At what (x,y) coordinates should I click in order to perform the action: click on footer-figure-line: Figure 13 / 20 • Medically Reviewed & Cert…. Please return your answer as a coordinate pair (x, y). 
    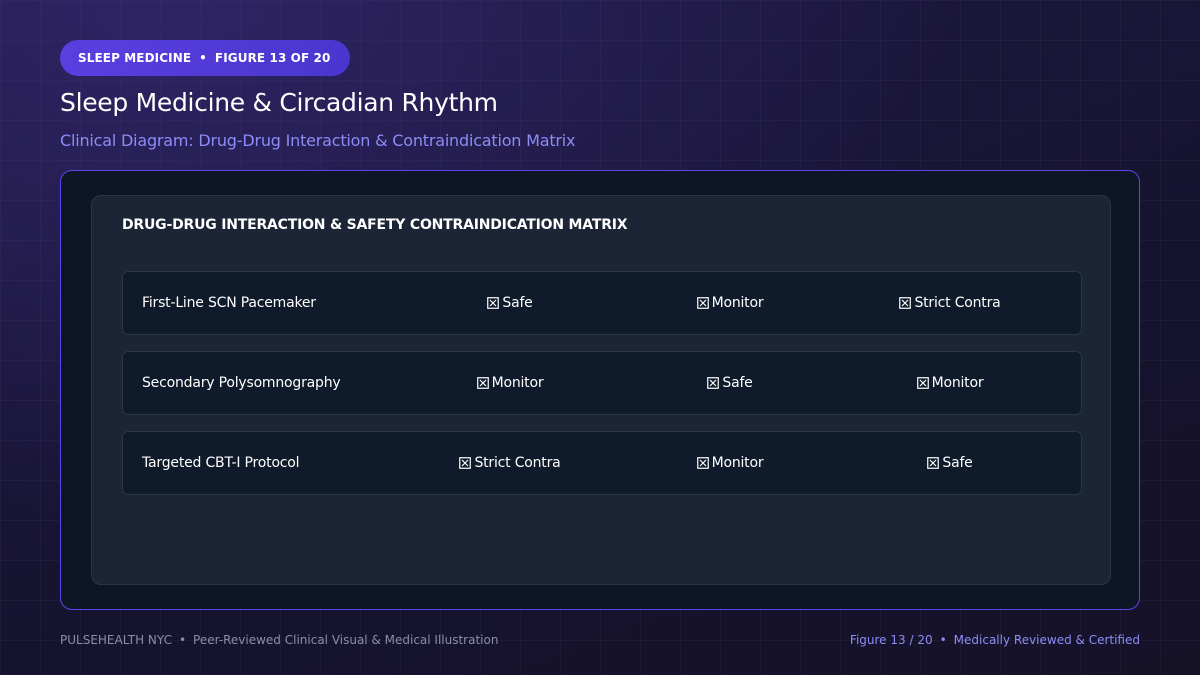
    Looking at the image, I should click on (995, 640).